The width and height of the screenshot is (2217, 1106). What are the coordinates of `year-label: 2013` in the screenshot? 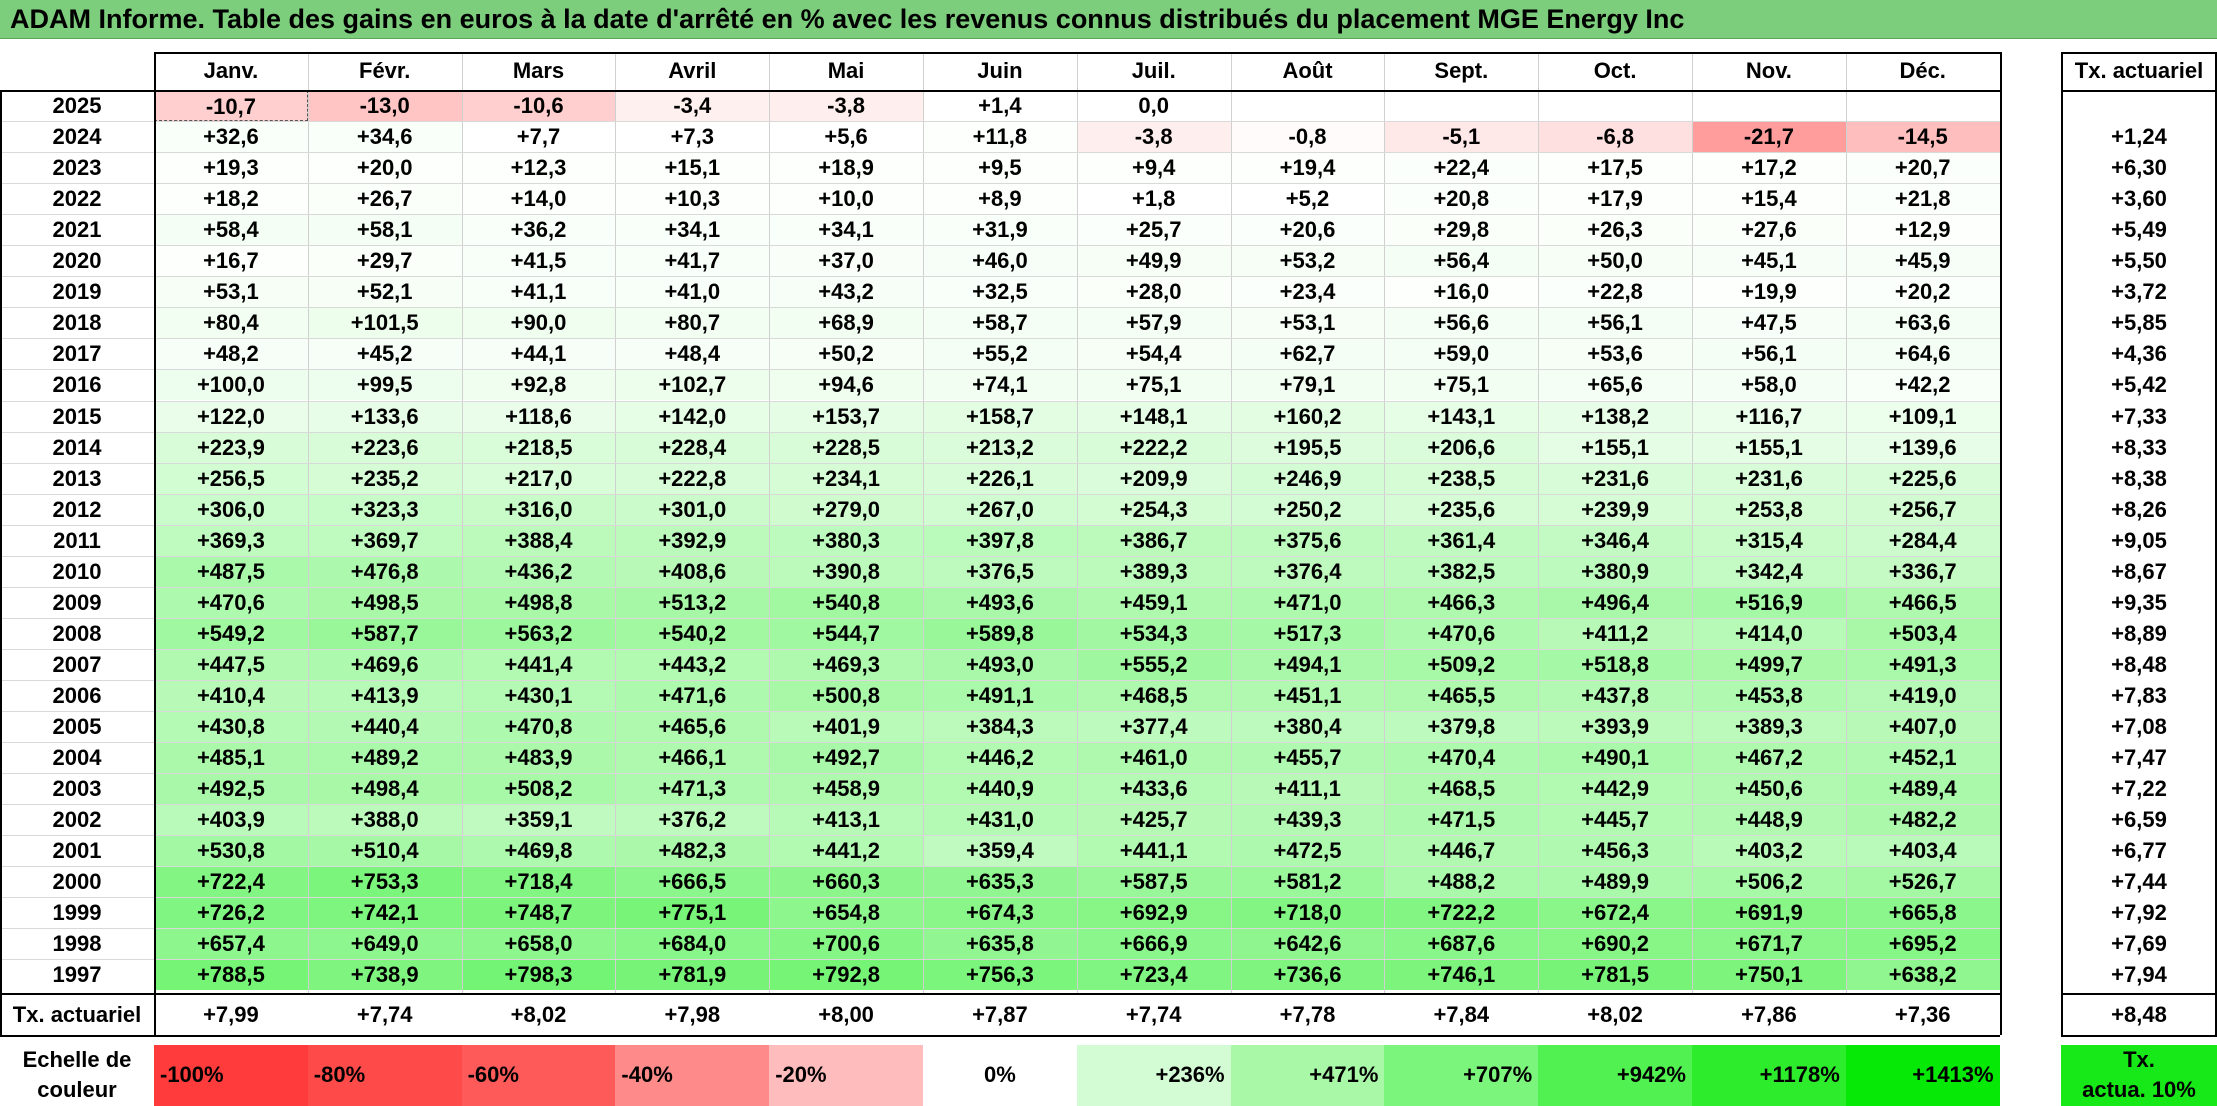 It's located at (77, 478).